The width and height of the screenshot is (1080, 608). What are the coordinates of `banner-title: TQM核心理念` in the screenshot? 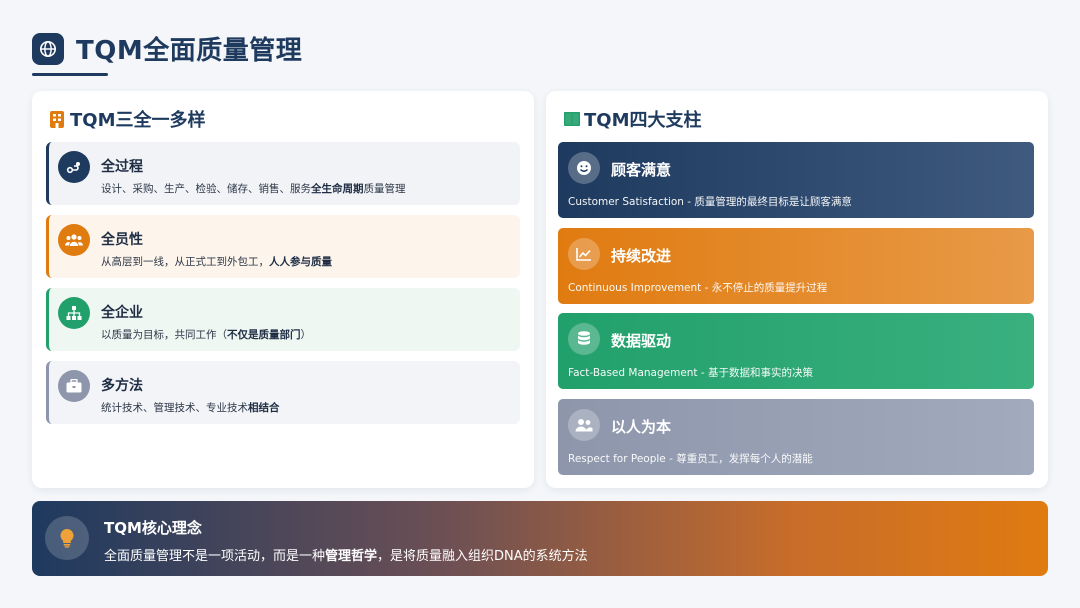 It's located at (153, 528).